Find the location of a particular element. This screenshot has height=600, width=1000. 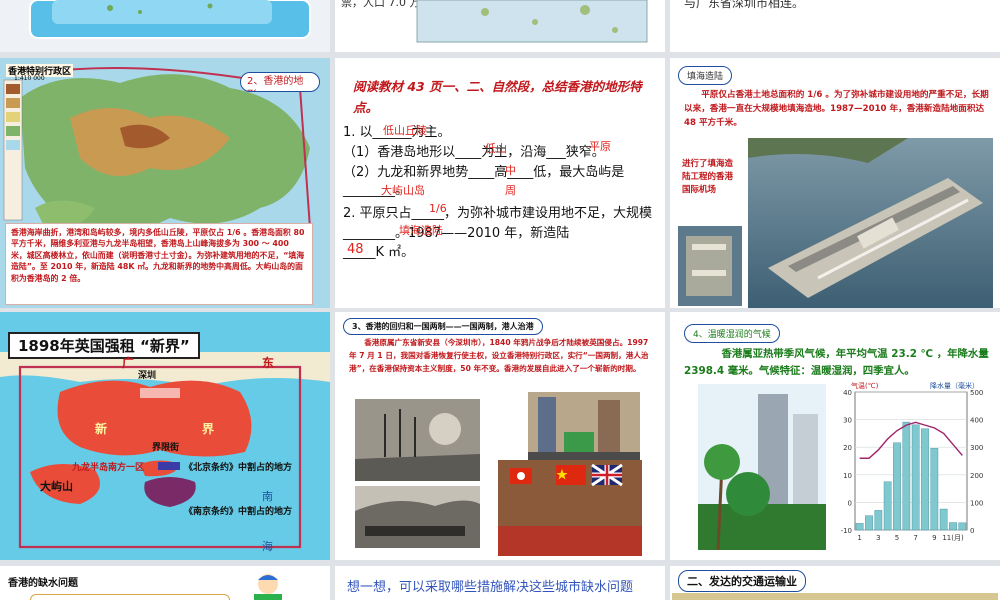

plot-area is located at coordinates (911, 461).